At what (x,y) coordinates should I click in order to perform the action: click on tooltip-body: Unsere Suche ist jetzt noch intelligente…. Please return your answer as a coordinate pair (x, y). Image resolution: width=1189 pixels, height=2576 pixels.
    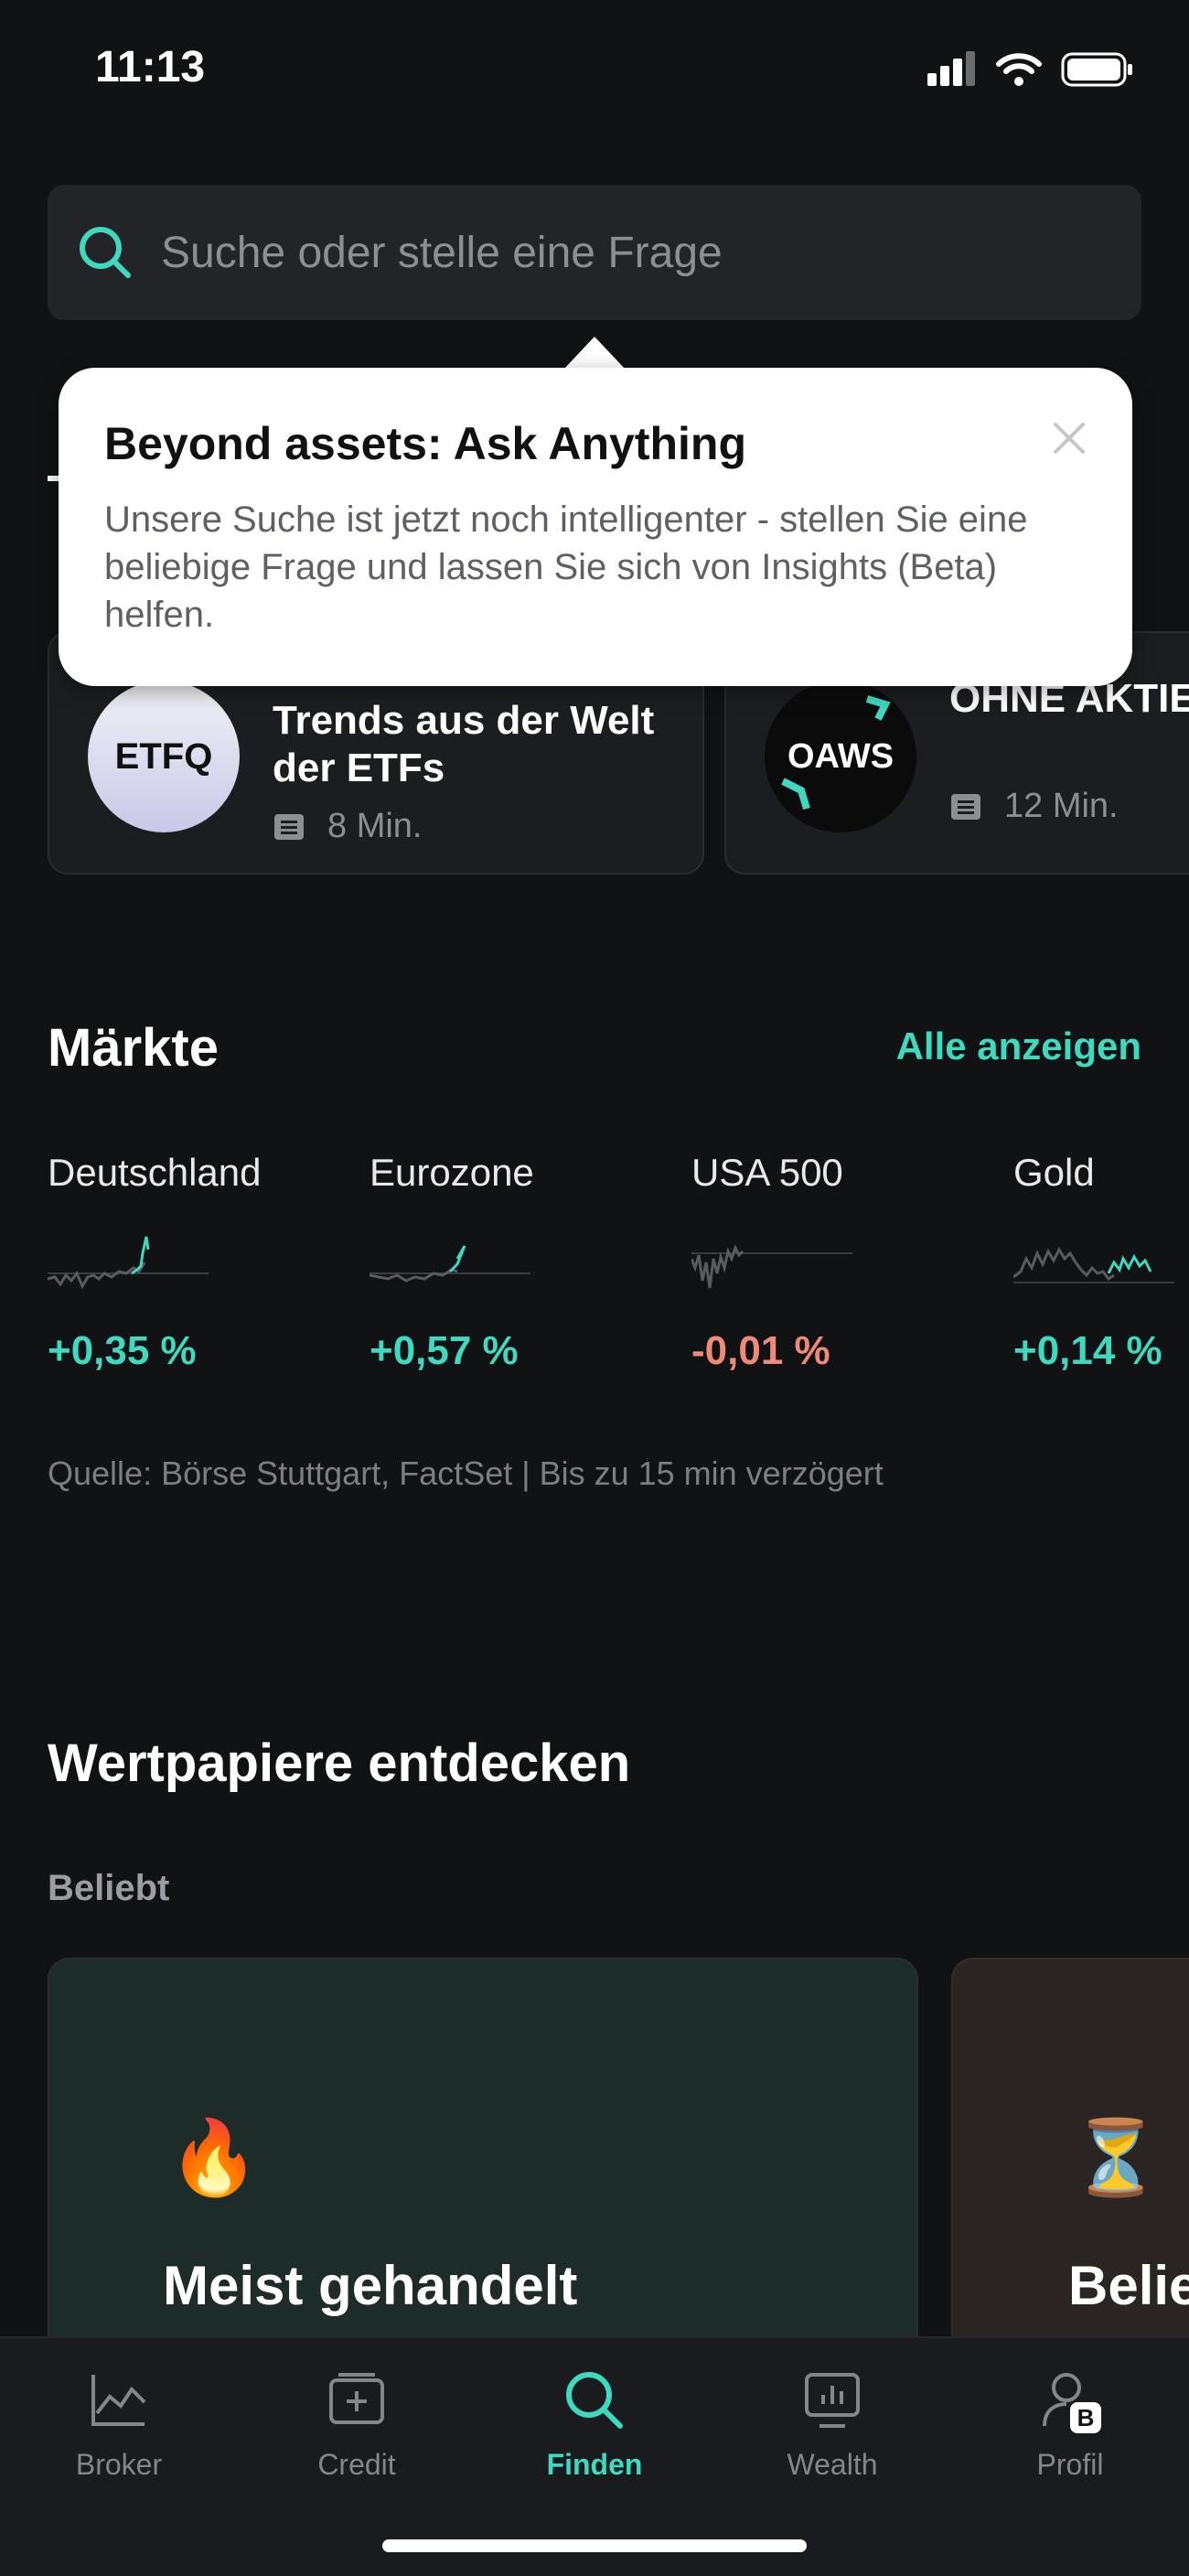
    Looking at the image, I should click on (566, 567).